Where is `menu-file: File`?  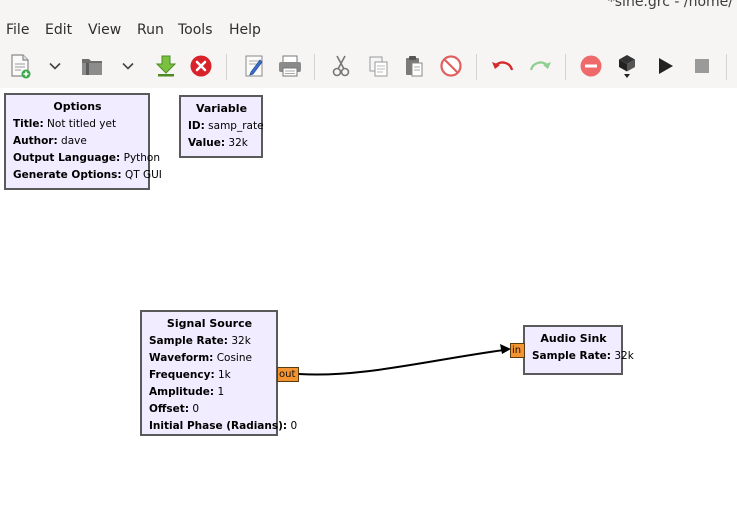 menu-file: File is located at coordinates (17, 30).